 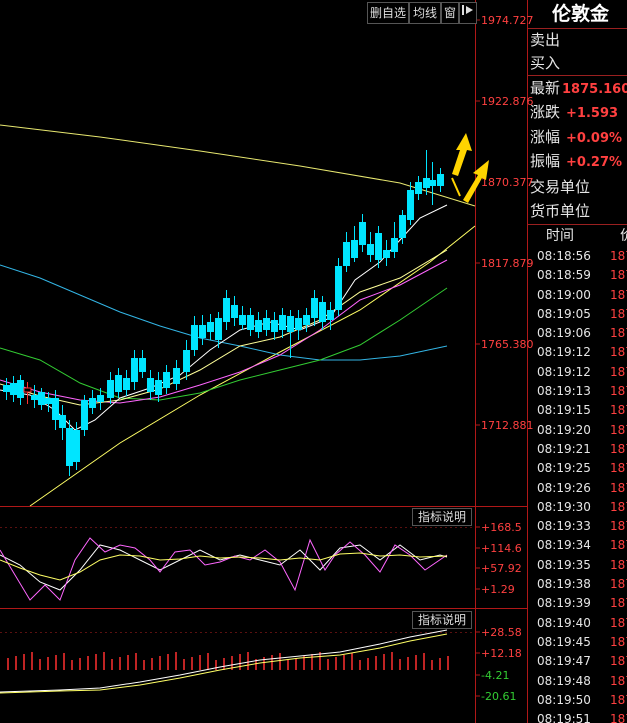 I want to click on tick-row: 08:19:15 187, so click(x=577, y=410).